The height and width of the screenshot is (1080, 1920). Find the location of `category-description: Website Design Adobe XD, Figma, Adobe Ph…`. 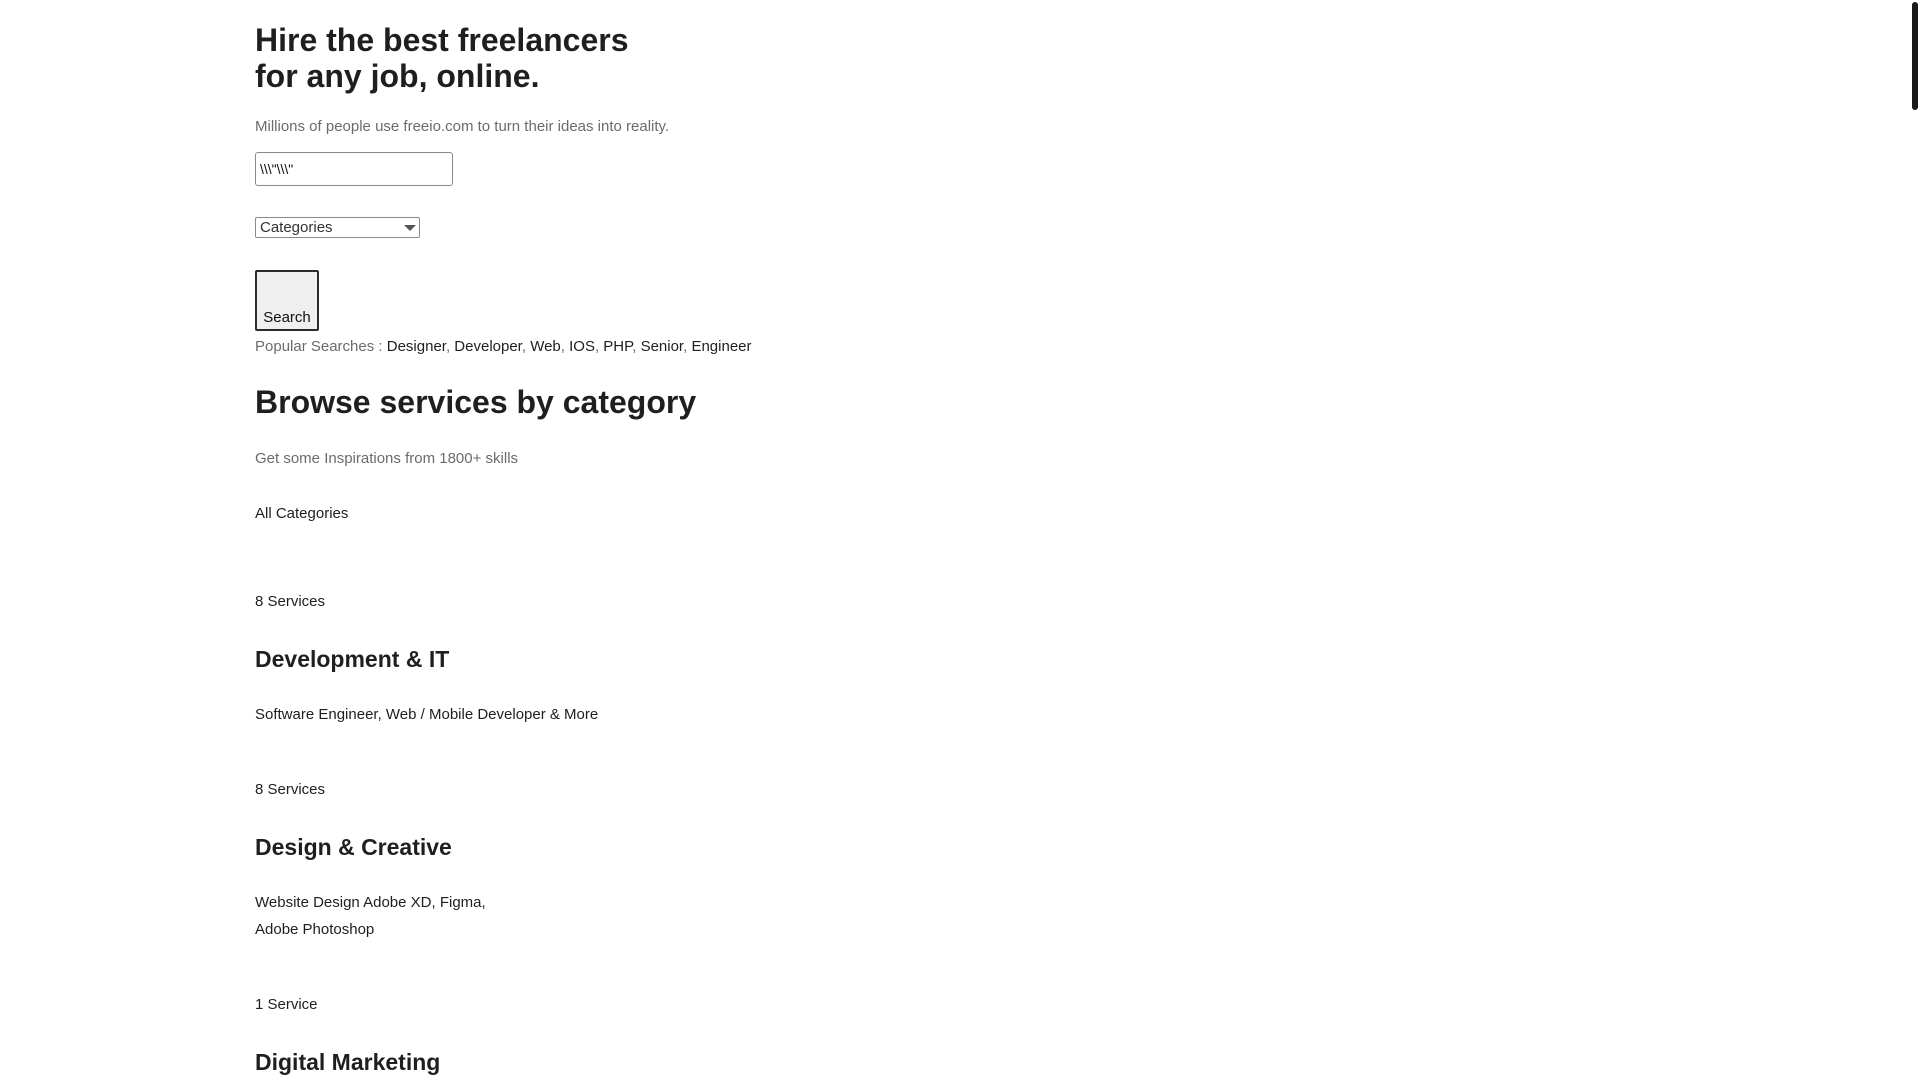

category-description: Website Design Adobe XD, Figma, Adobe Ph… is located at coordinates (370, 916).